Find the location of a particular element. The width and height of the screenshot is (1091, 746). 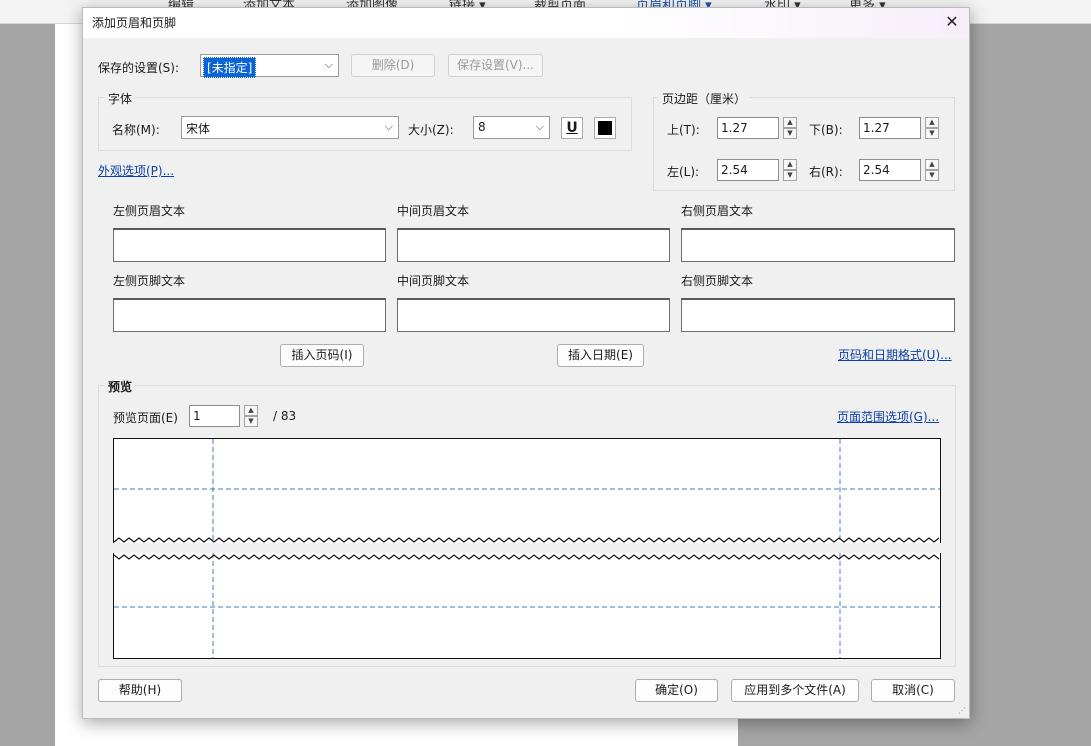

right-margin-spinner: 2.54 ▲ ▼ is located at coordinates (900, 170).